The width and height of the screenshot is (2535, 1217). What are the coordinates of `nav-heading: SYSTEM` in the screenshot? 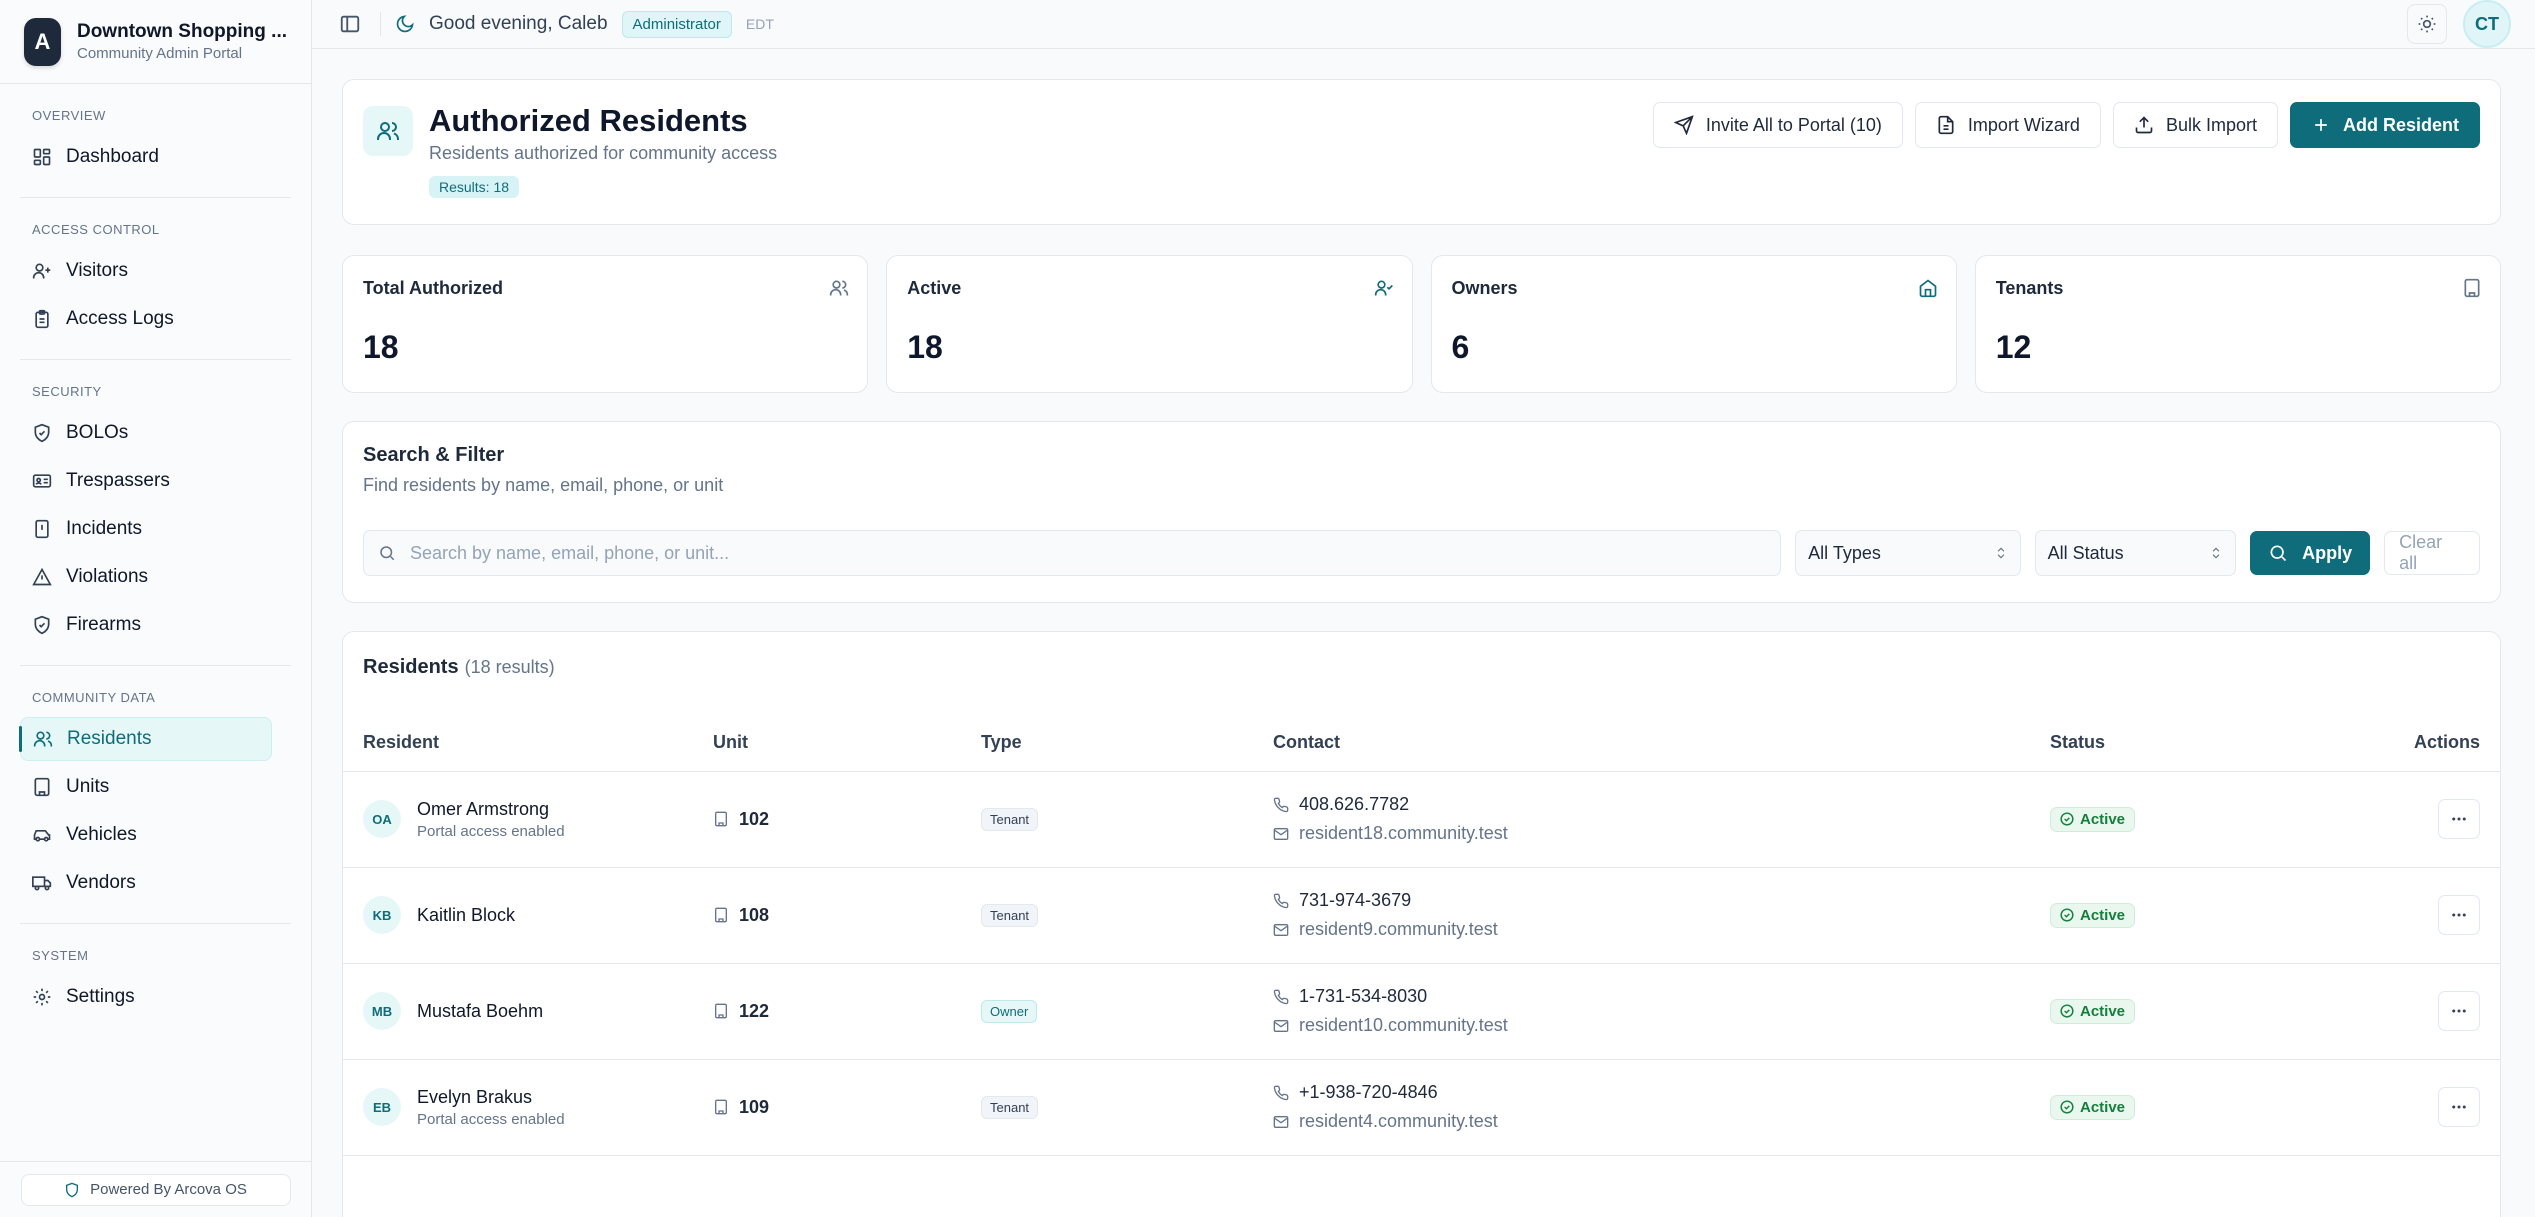 It's located at (60, 955).